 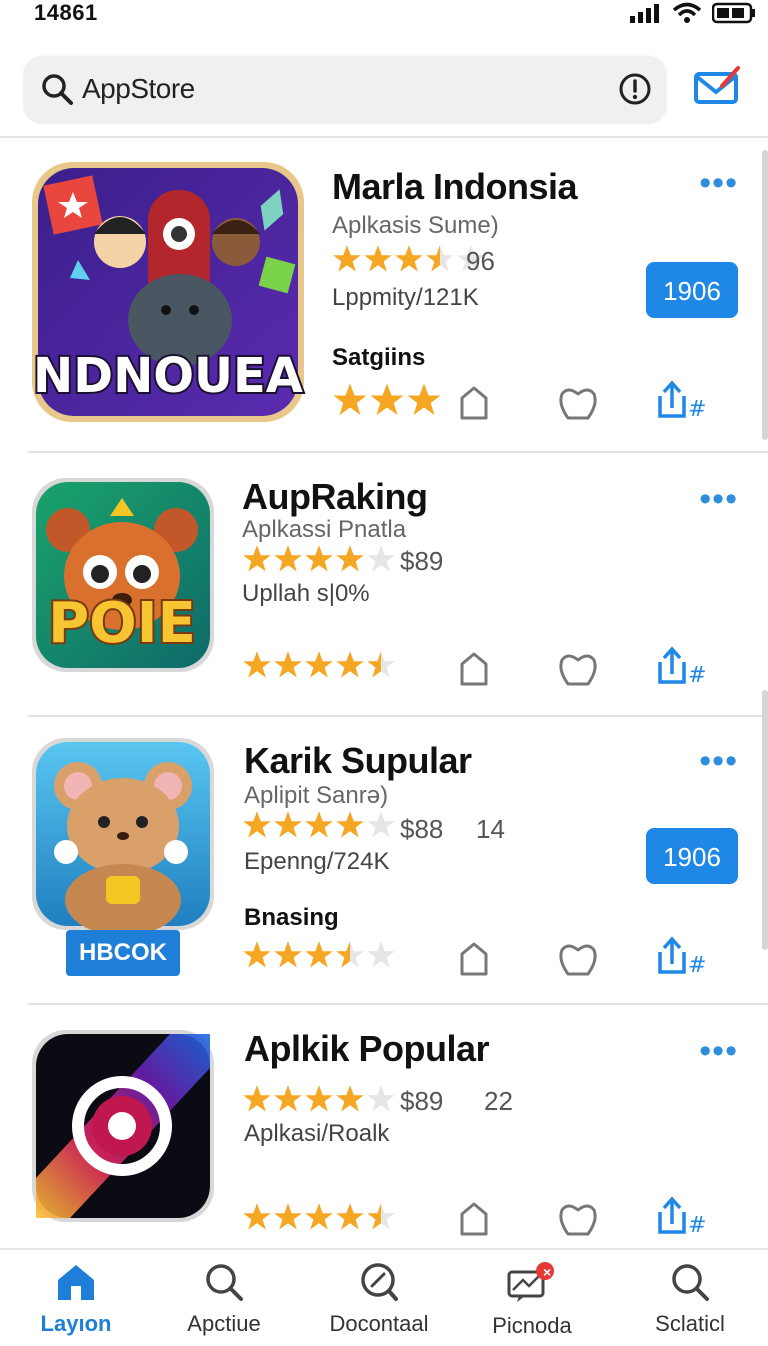 I want to click on badge-button: HBCOK, so click(x=123, y=953).